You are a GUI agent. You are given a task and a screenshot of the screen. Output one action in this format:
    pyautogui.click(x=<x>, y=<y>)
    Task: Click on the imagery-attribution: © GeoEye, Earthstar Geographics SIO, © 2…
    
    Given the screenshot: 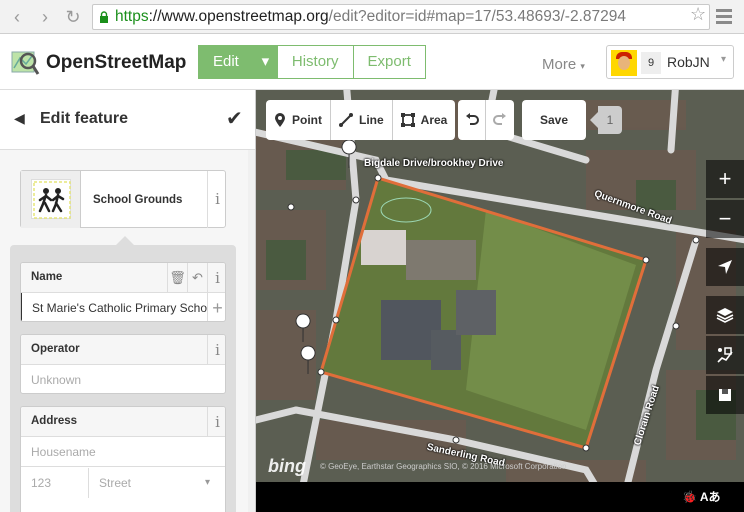 What is the action you would take?
    pyautogui.click(x=443, y=466)
    